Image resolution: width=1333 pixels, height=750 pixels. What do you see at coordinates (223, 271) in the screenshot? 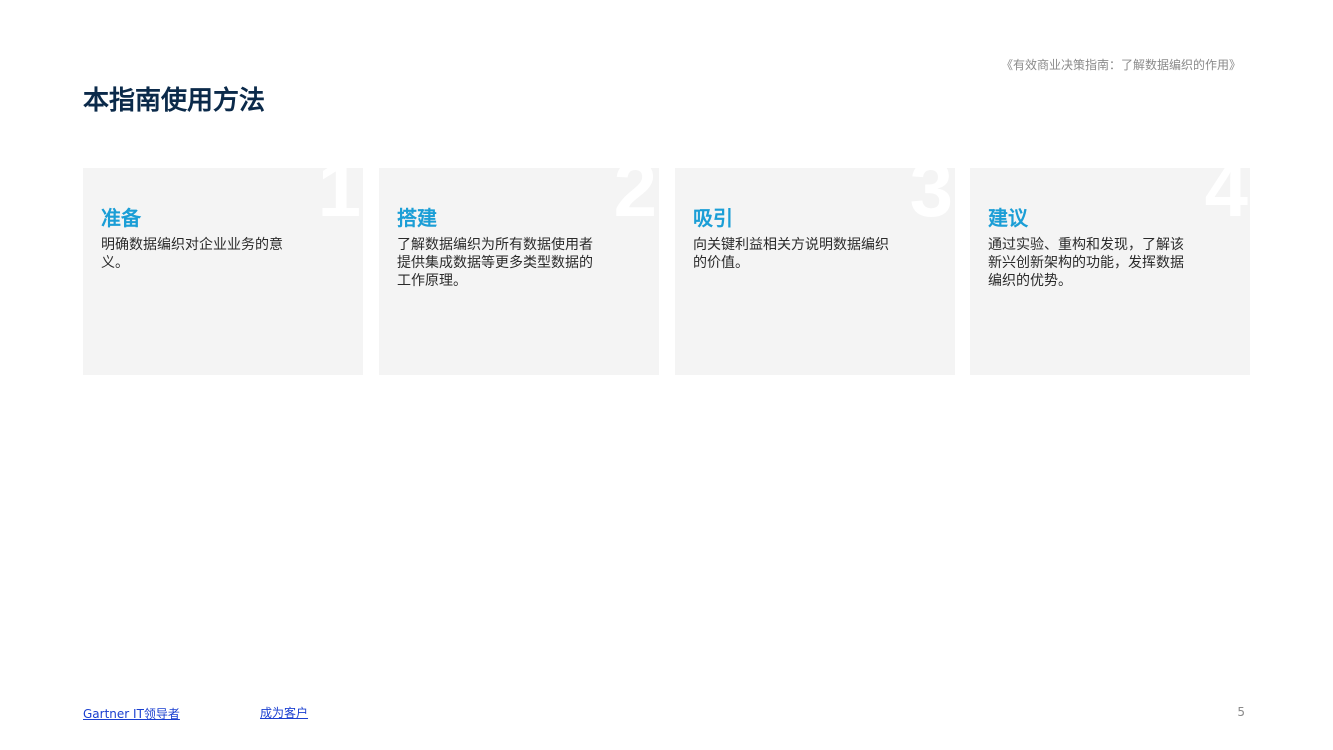
I see `step-card-prepare: 1 准备 明确数据编织对企业业务的意义。` at bounding box center [223, 271].